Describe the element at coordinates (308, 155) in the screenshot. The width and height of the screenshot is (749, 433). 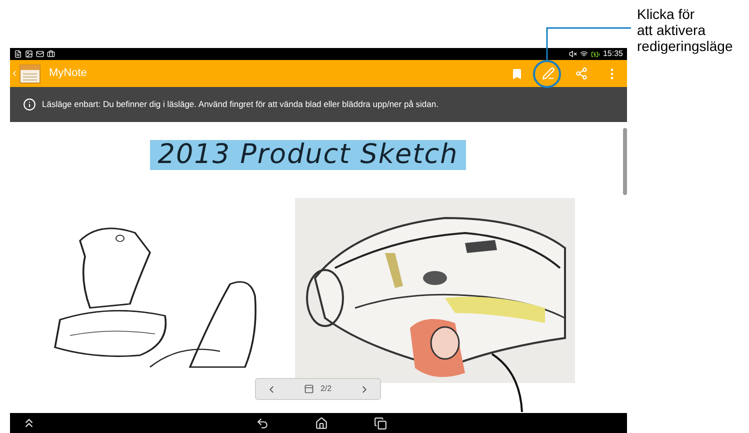
I see `note-title: 2013 Product Sketch` at that location.